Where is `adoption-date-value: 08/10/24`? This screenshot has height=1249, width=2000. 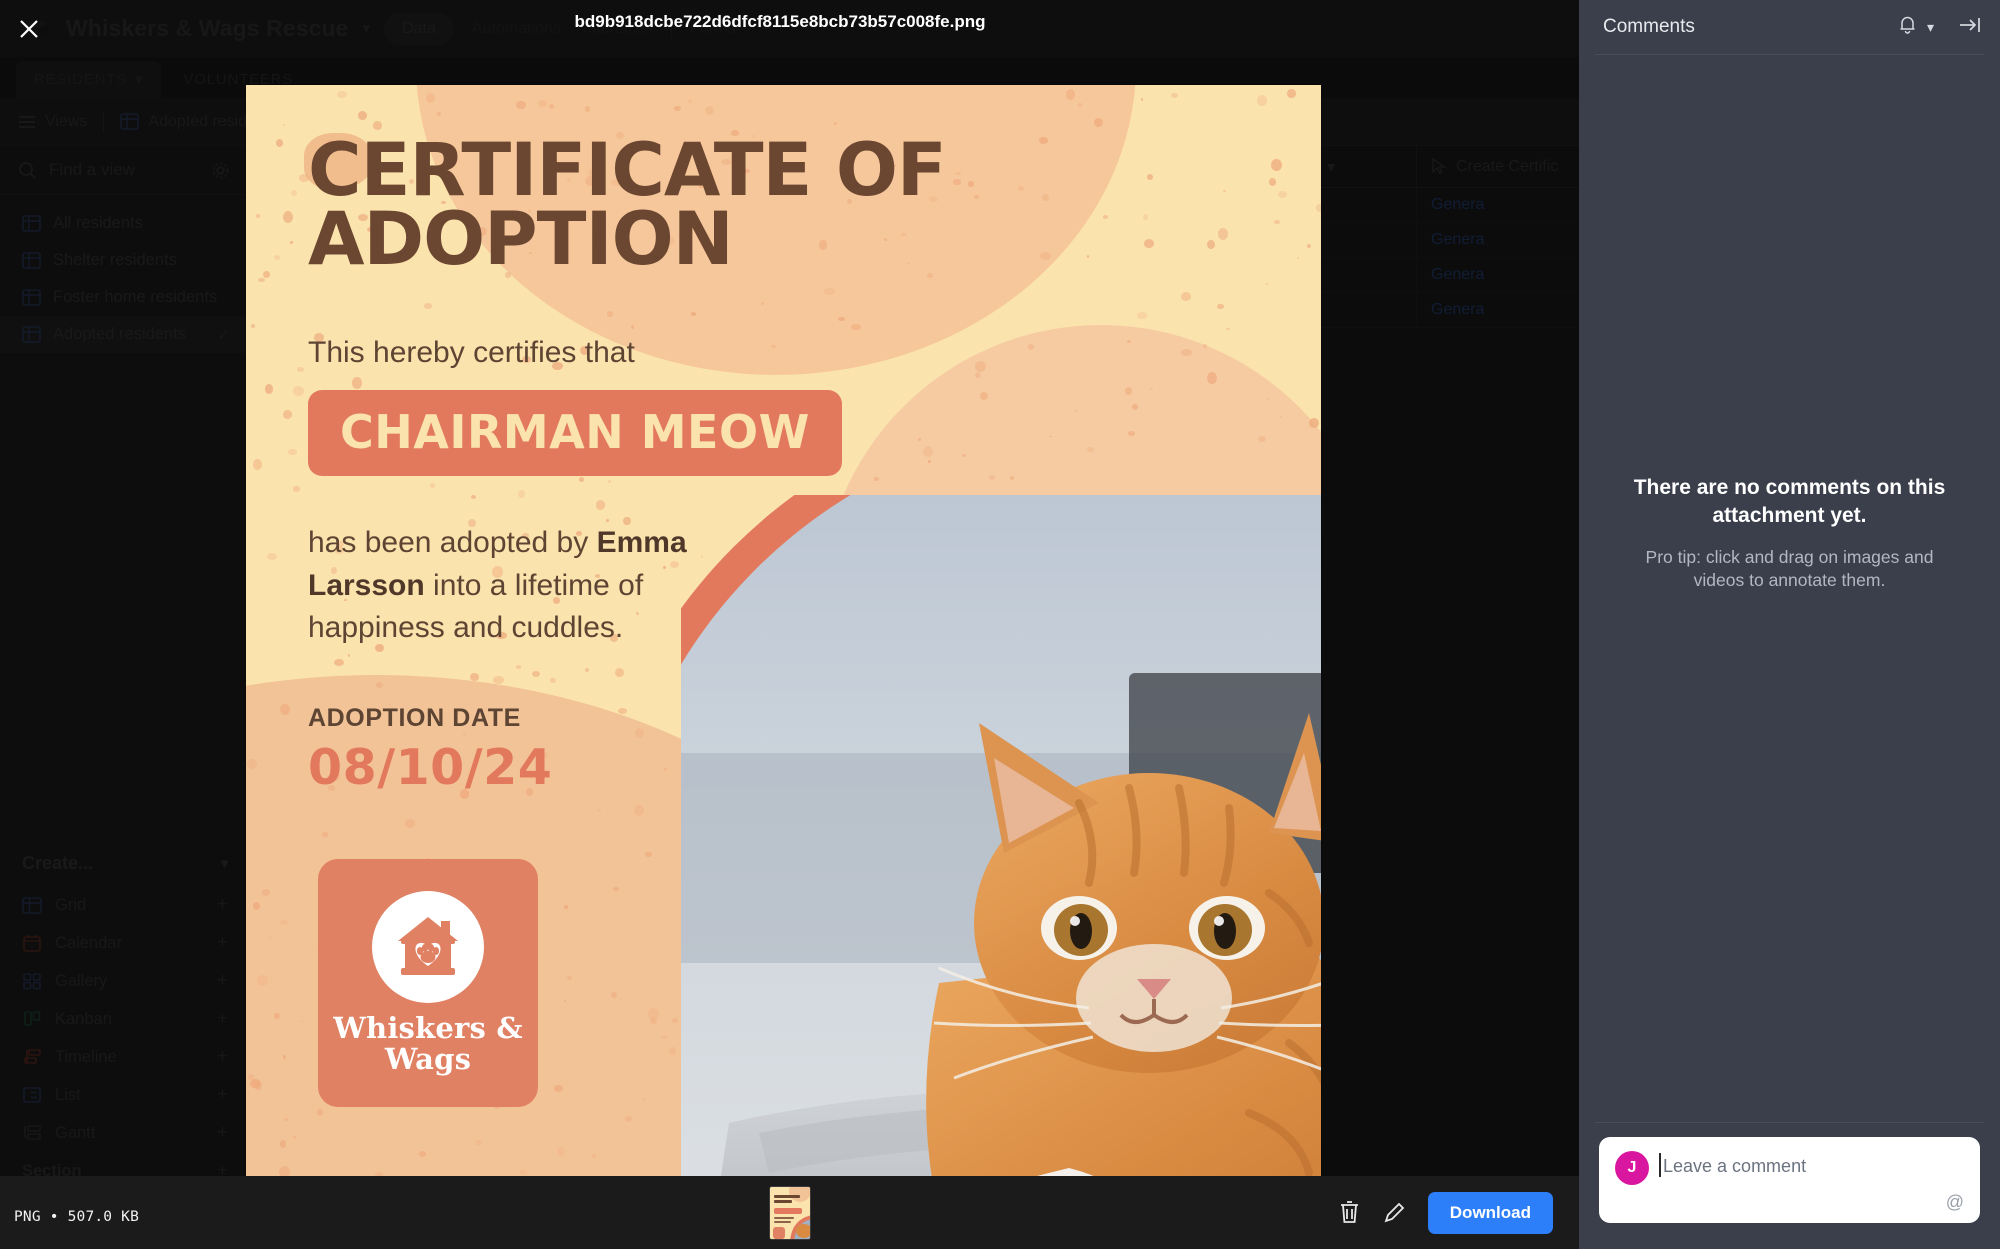 adoption-date-value: 08/10/24 is located at coordinates (430, 767).